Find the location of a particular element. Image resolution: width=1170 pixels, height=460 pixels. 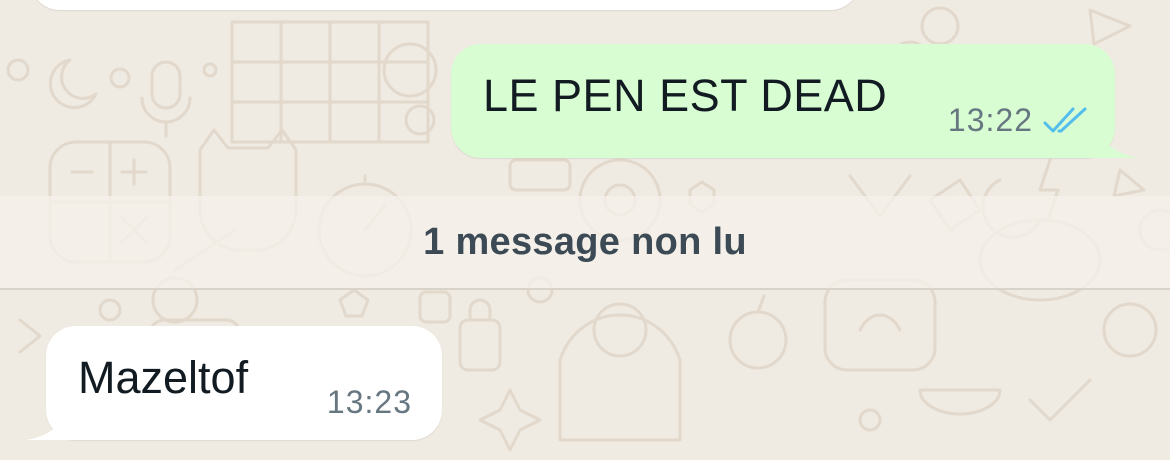

double-check-read-icon is located at coordinates (1065, 119).